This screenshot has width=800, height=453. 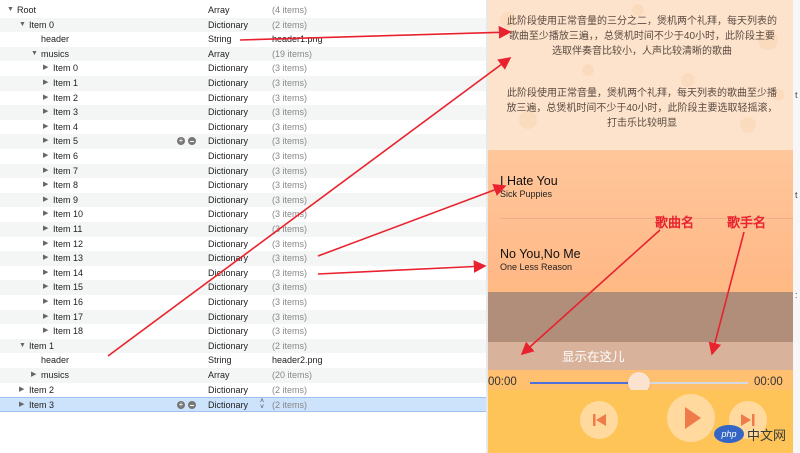 I want to click on play-button, so click(x=691, y=418).